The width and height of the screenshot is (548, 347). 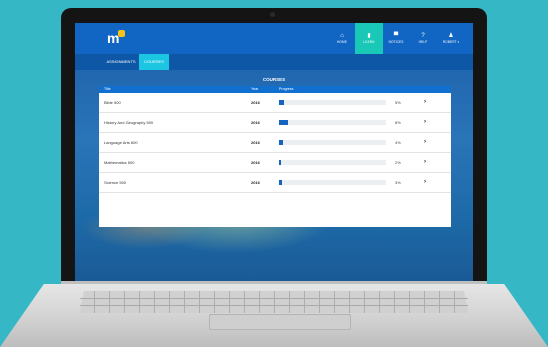 I want to click on tab-courses: COURSES, so click(x=154, y=62).